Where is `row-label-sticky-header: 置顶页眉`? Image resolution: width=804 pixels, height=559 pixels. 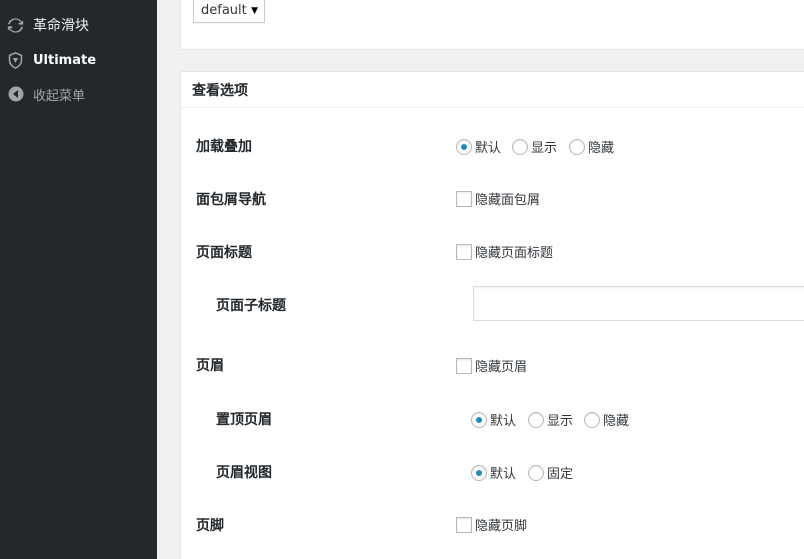
row-label-sticky-header: 置顶页眉 is located at coordinates (244, 420).